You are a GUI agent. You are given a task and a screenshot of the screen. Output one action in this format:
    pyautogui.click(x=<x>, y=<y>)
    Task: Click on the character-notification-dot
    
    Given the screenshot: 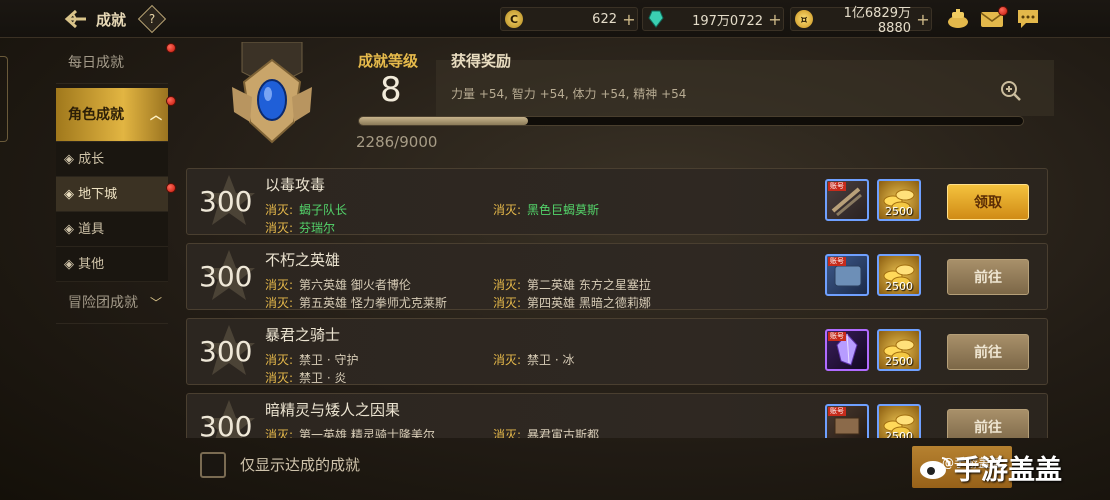 What is the action you would take?
    pyautogui.click(x=171, y=101)
    